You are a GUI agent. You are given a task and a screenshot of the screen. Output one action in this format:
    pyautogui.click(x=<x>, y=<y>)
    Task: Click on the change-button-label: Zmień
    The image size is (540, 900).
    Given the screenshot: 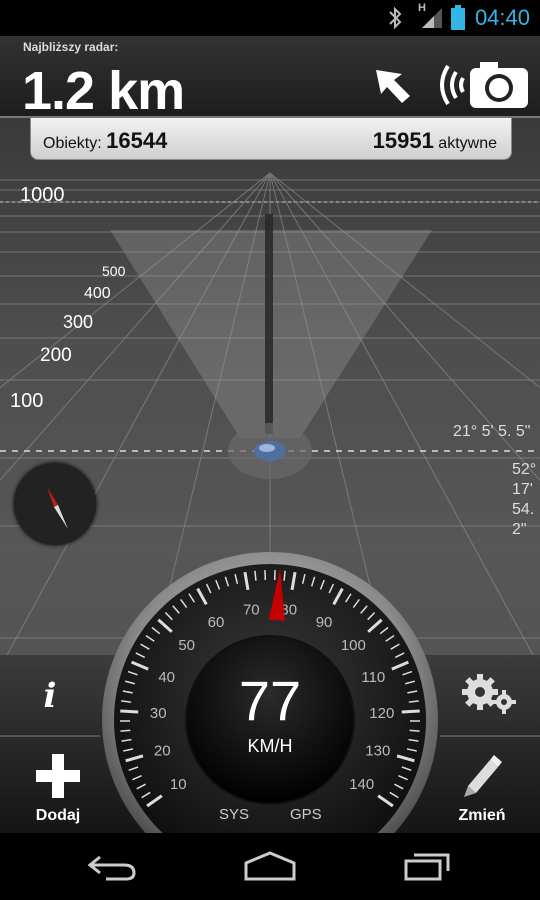 What is the action you would take?
    pyautogui.click(x=482, y=815)
    